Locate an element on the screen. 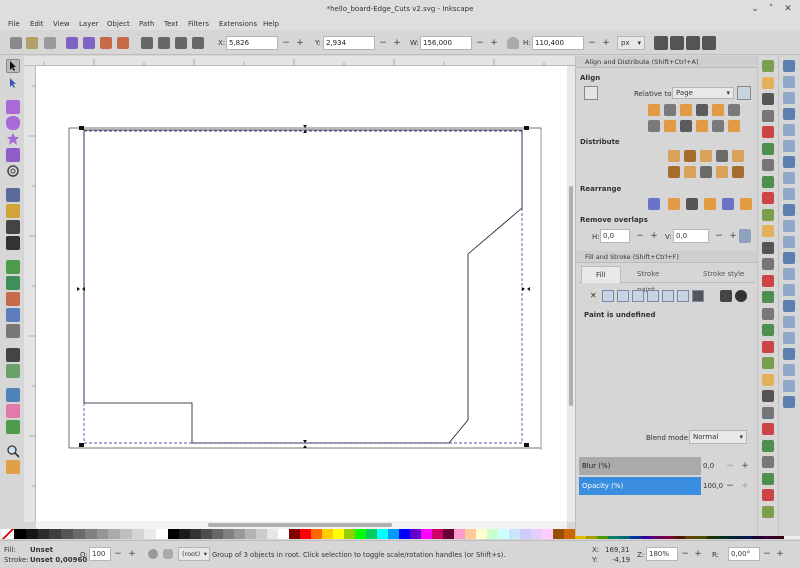  h-input: 110,400 is located at coordinates (558, 43).